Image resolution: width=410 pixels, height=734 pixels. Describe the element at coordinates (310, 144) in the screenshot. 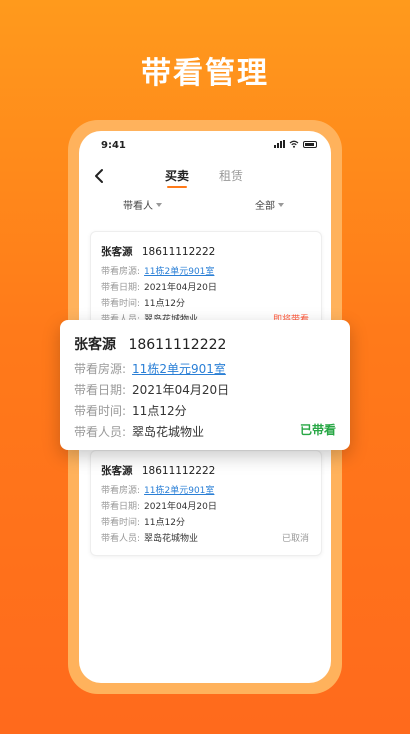

I see `battery-icon` at that location.